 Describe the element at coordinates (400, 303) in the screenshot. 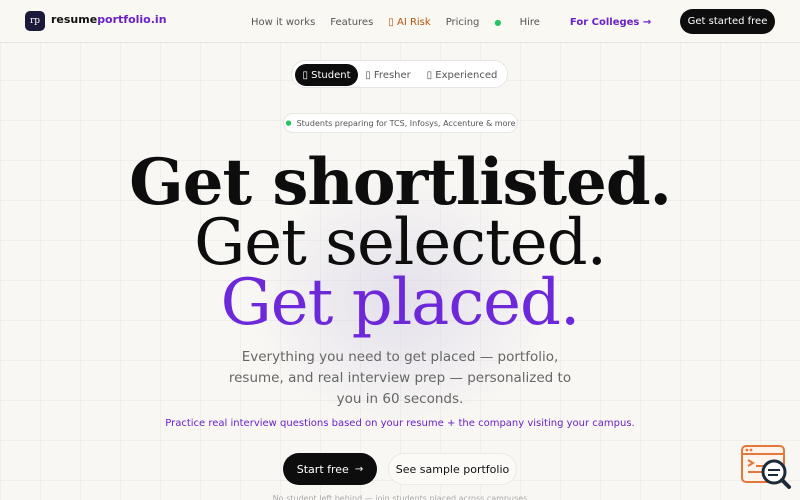

I see `headline-line-3: Get placed.` at that location.